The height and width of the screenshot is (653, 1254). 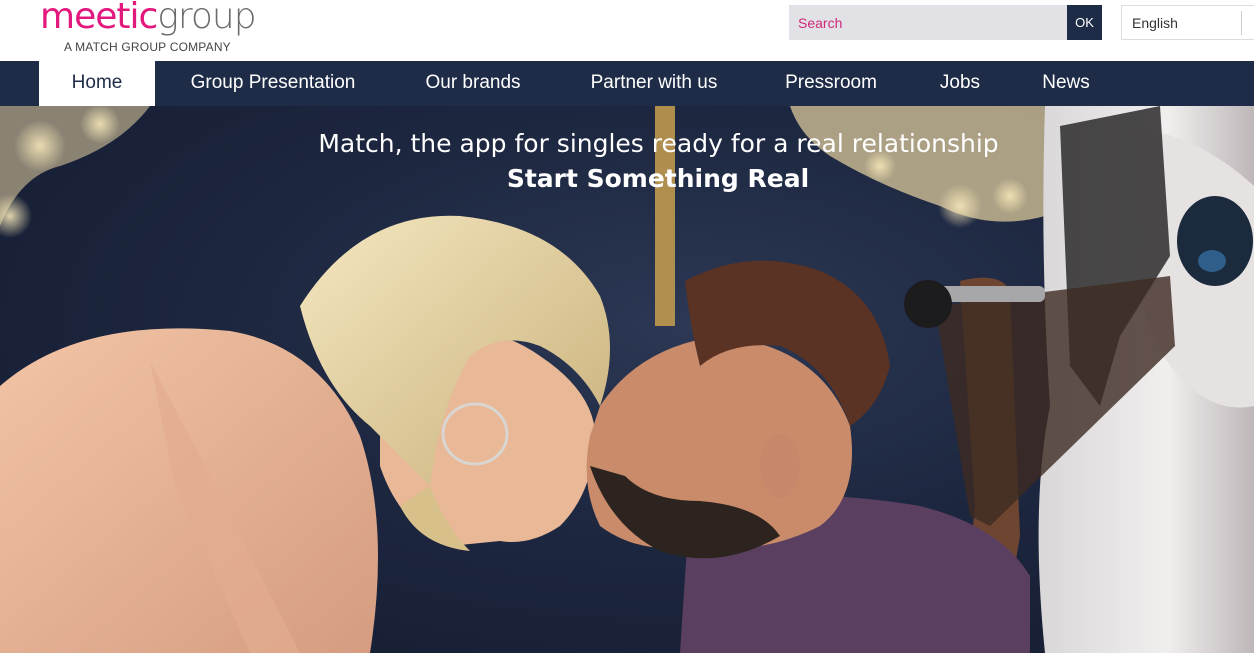 I want to click on logo-wordmark: meeticgroup, so click(x=148, y=19).